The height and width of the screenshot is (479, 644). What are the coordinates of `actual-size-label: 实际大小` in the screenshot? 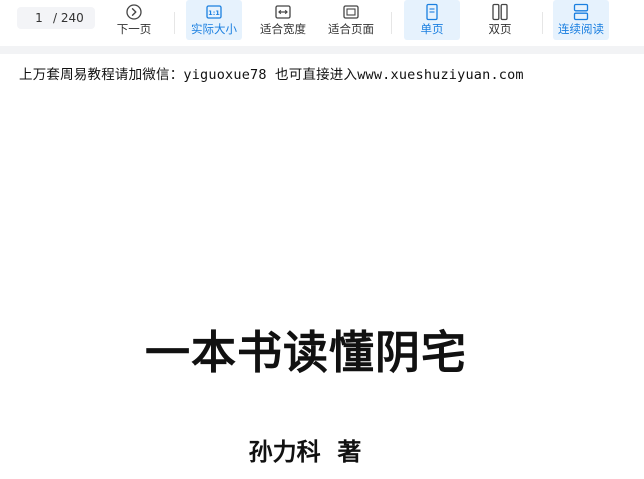 It's located at (214, 29).